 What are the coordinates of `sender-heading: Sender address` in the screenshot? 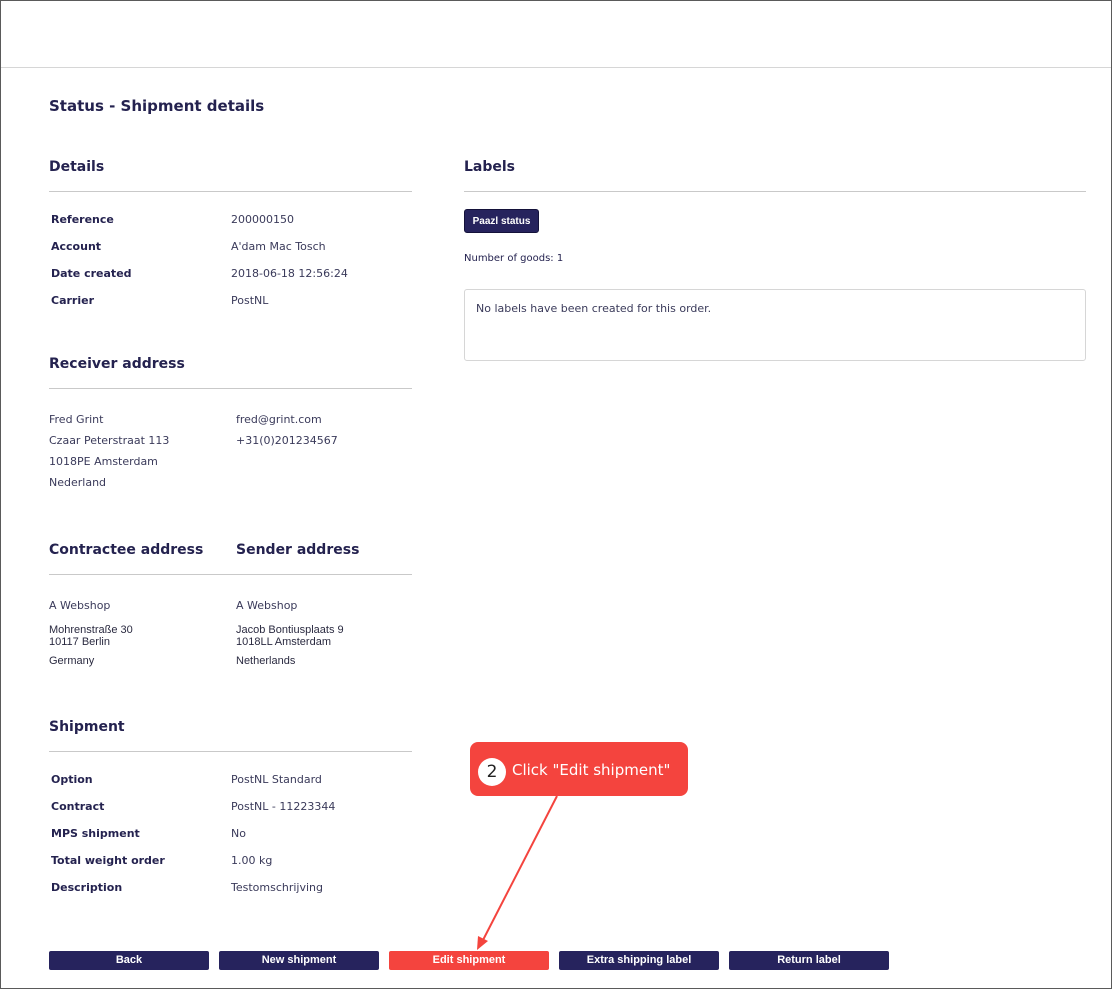 It's located at (298, 550).